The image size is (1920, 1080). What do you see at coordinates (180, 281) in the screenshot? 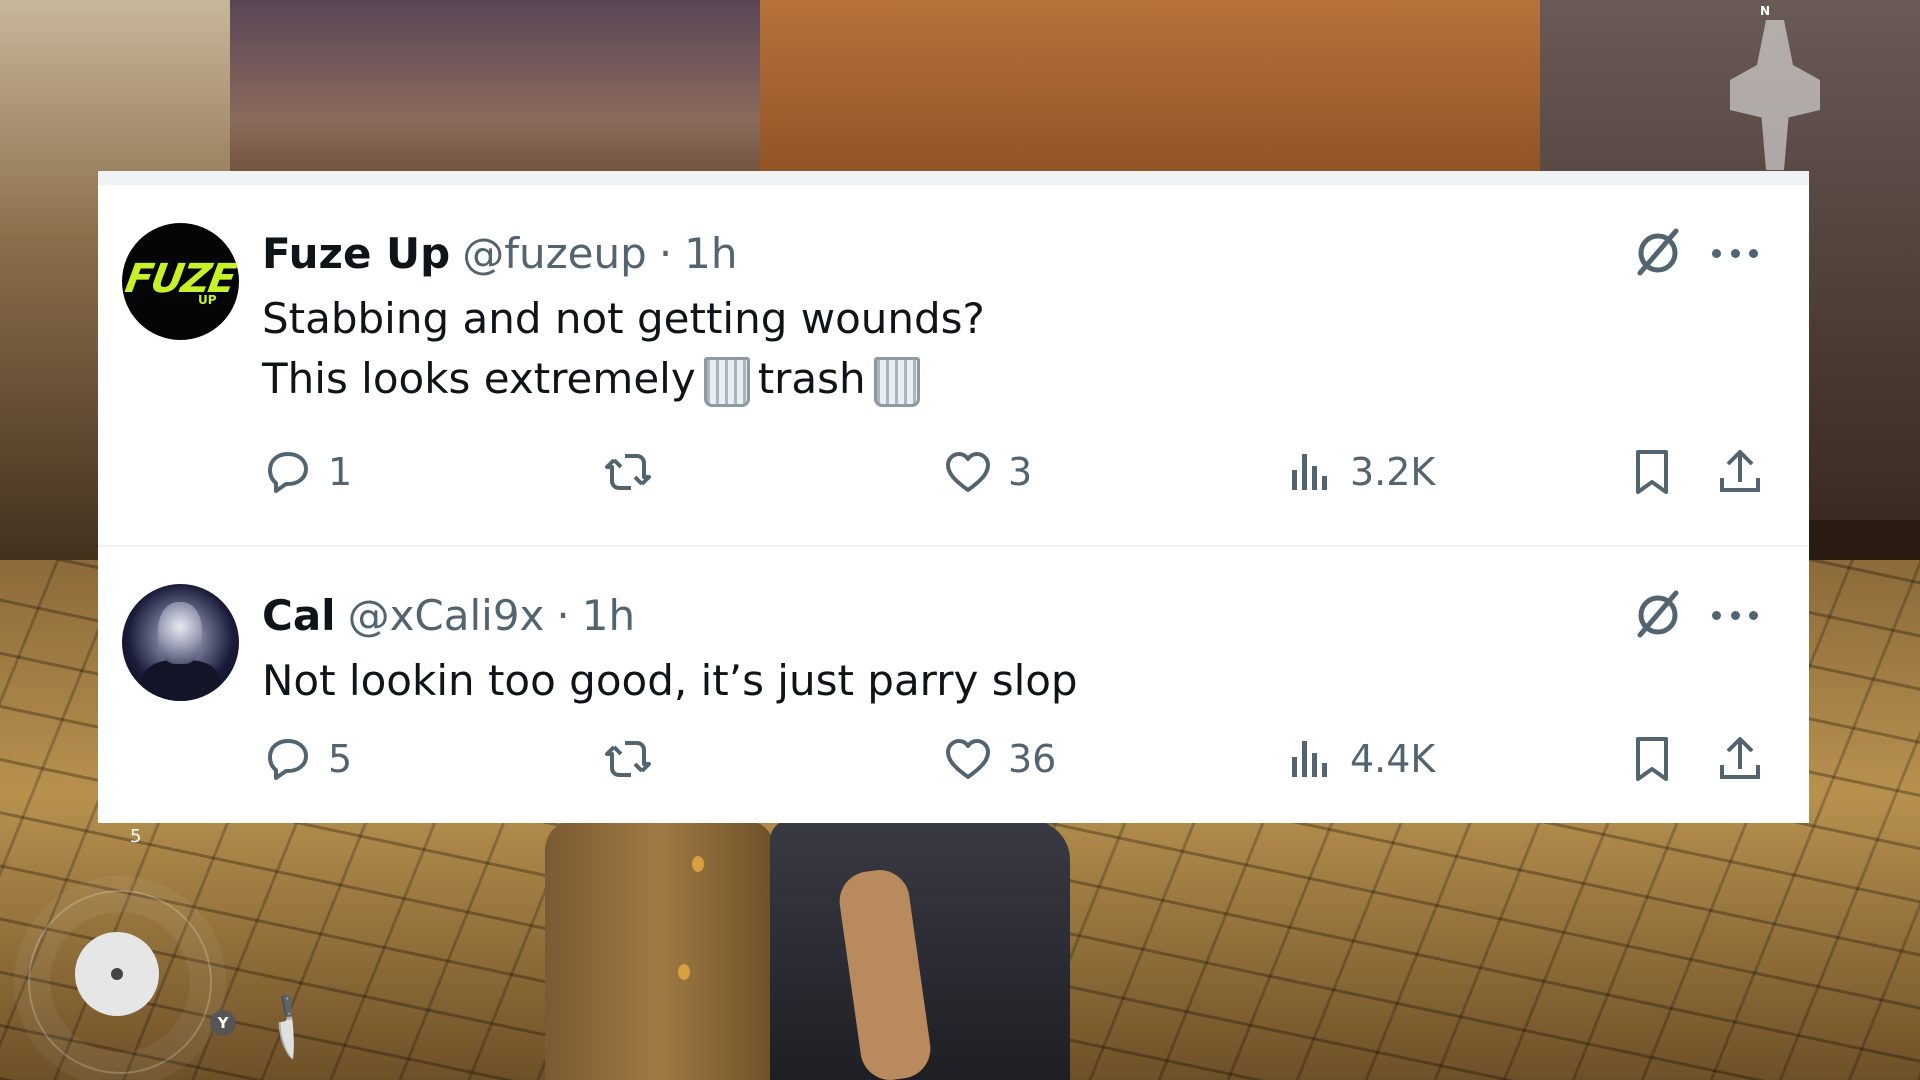
I see `avatar: FUZE UP` at bounding box center [180, 281].